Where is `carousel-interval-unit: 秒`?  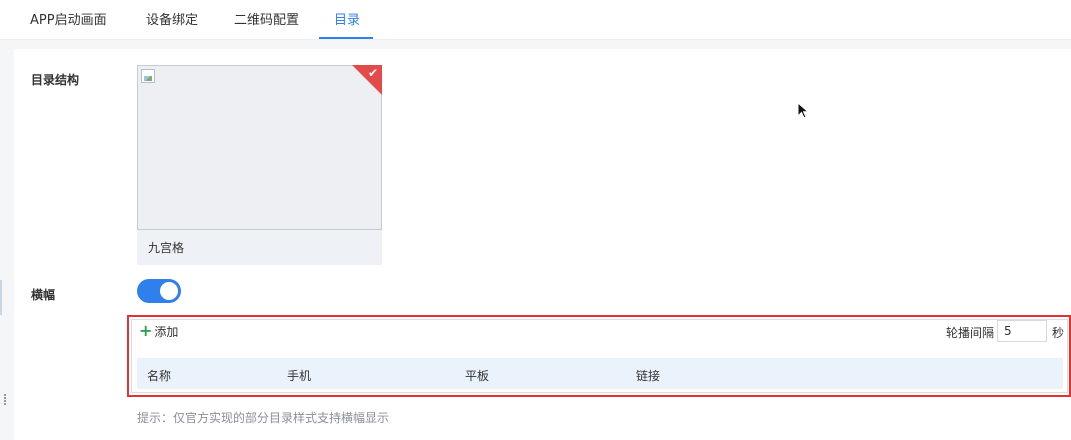 carousel-interval-unit: 秒 is located at coordinates (1058, 333).